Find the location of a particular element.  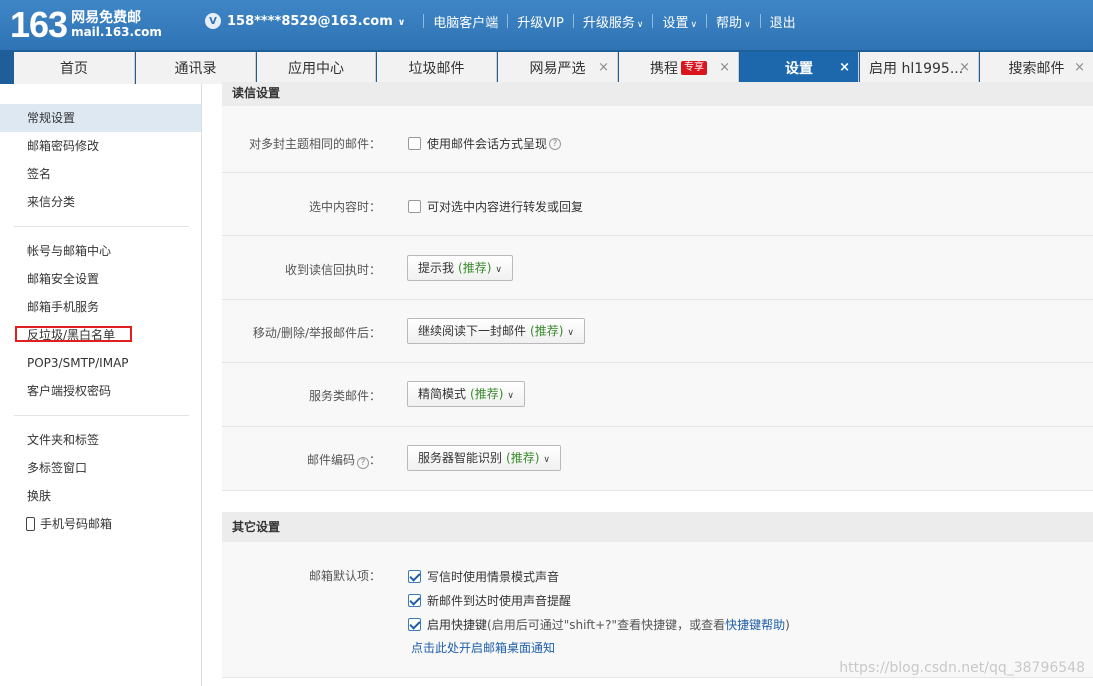

selection-option: 可对选中内容进行转发或回复 is located at coordinates (505, 207).